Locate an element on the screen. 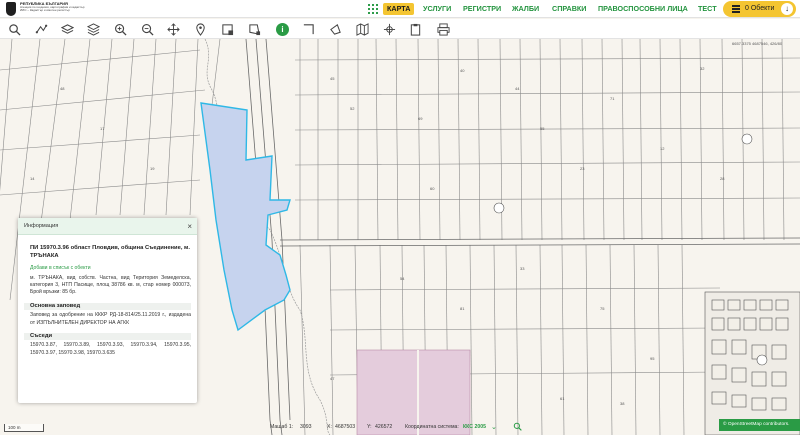 This screenshot has height=435, width=800. system-label: Координатна система: is located at coordinates (432, 427).